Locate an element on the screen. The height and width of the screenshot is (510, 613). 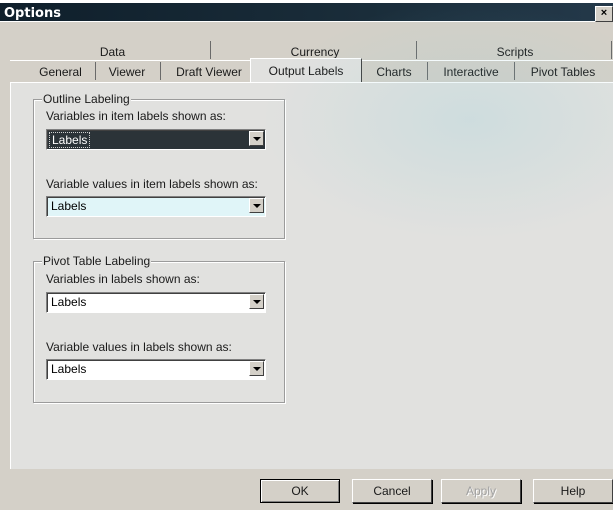
tab-charts-label: Charts is located at coordinates (394, 72).